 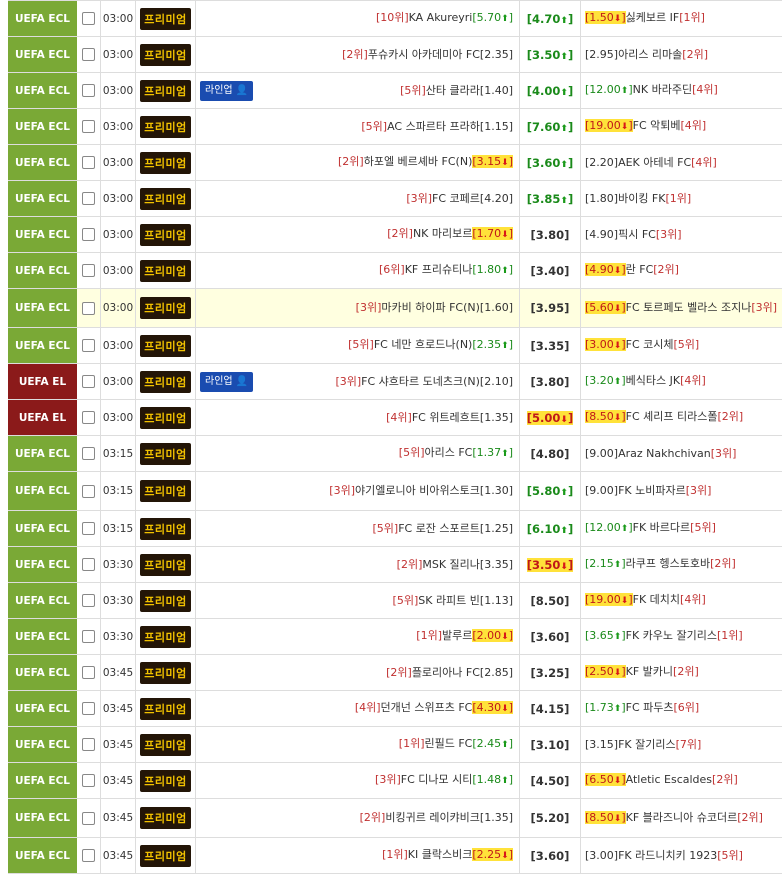 I want to click on home-team-cell: [2위]NK 마리보르[1.70⬇], so click(x=358, y=234).